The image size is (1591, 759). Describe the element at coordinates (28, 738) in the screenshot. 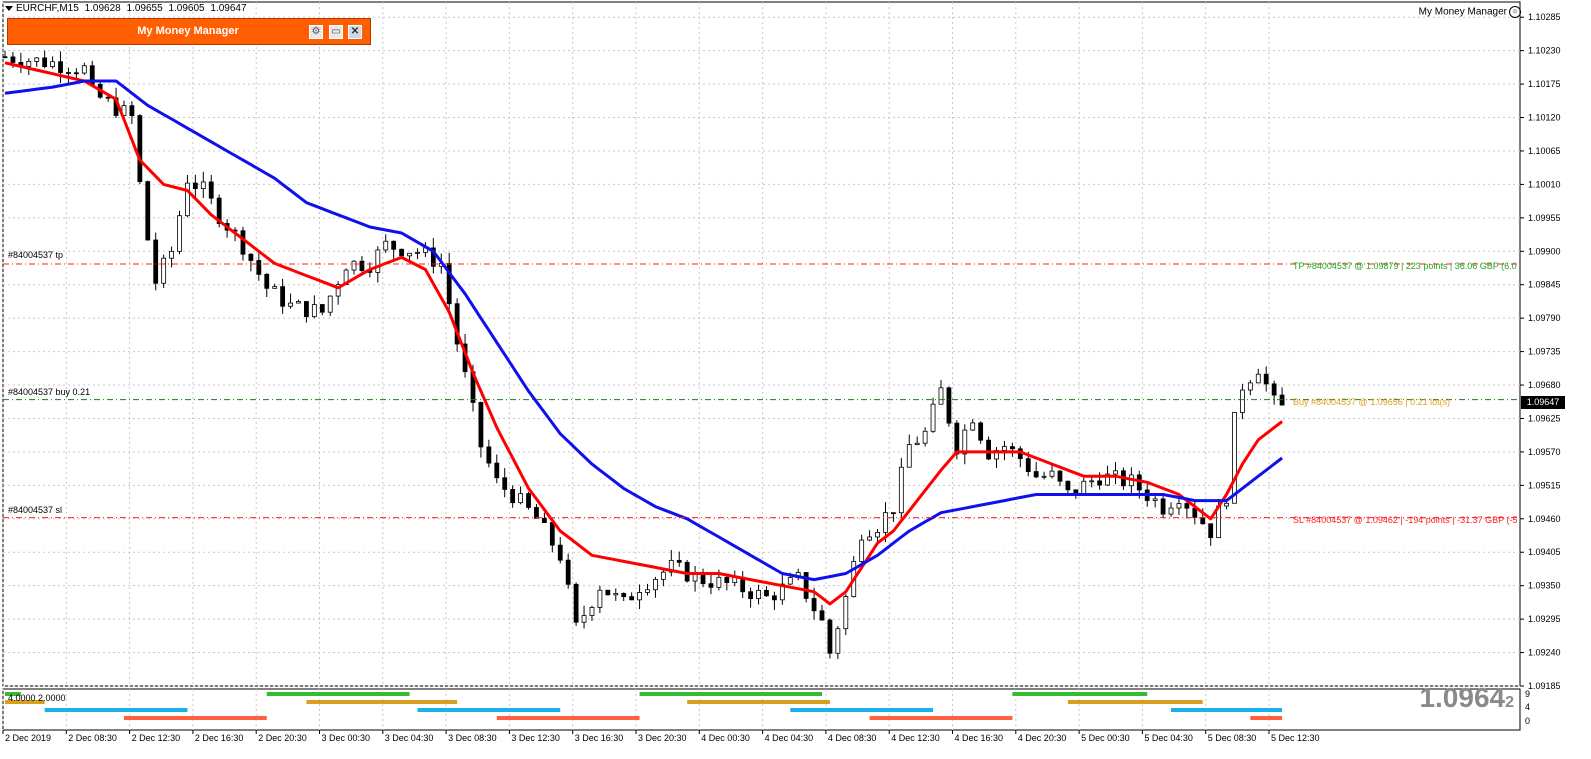

I see `x-tick-label: 2 Dec 2019` at that location.